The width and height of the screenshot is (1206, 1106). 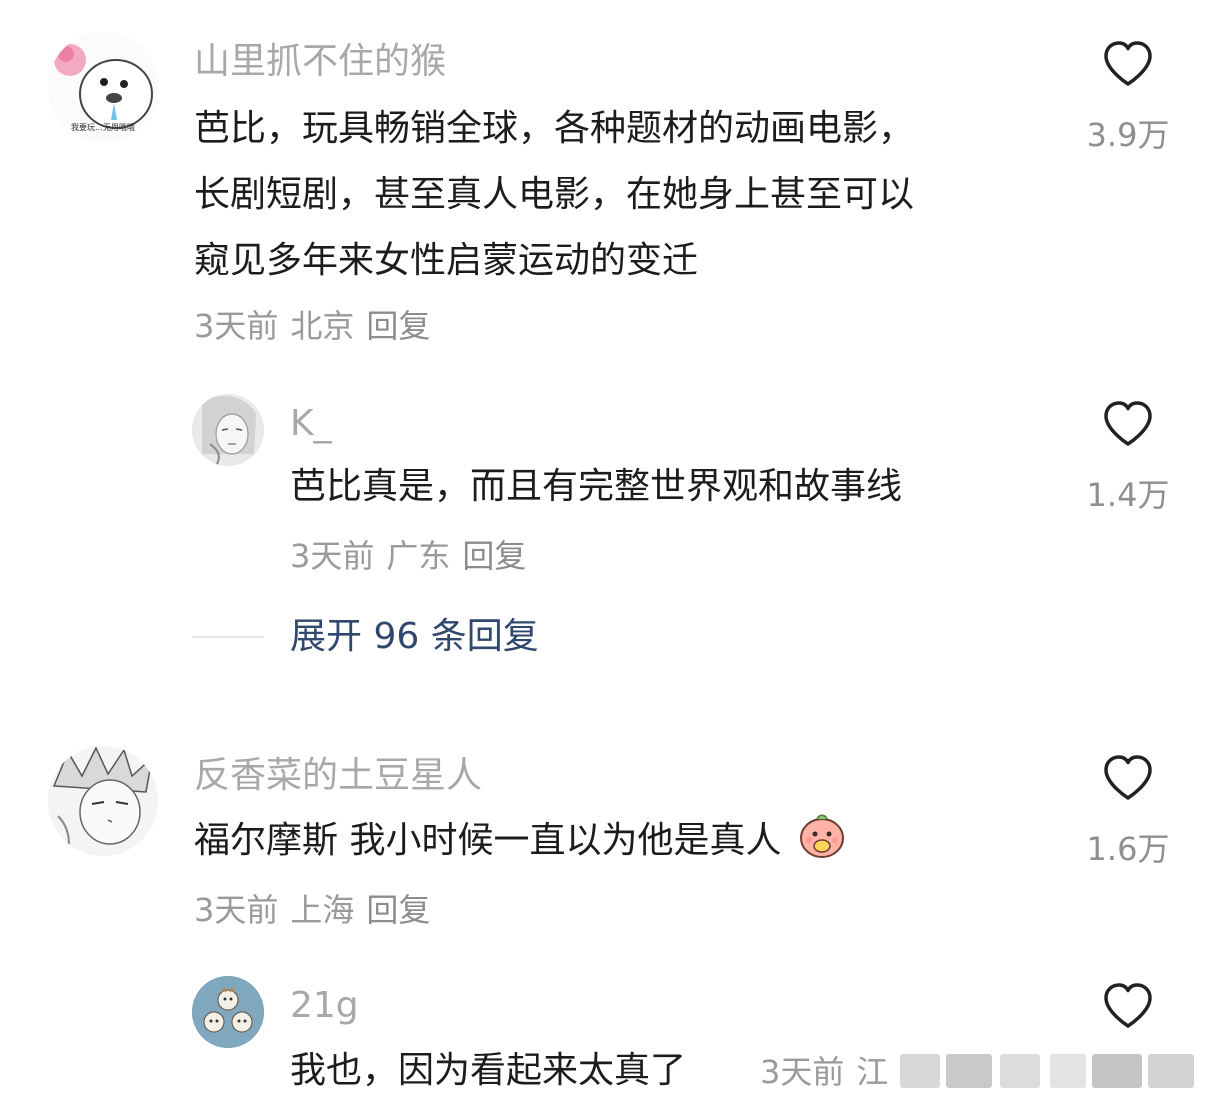 What do you see at coordinates (324, 1006) in the screenshot?
I see `reply-username: 21g` at bounding box center [324, 1006].